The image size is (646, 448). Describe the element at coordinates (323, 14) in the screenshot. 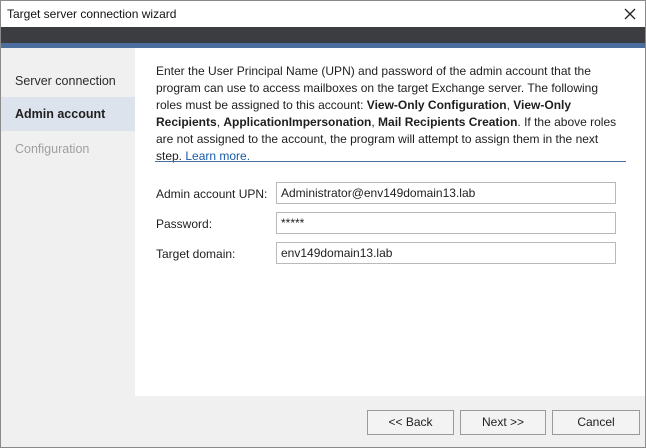

I see `title-bar: Target server connection wizard` at that location.